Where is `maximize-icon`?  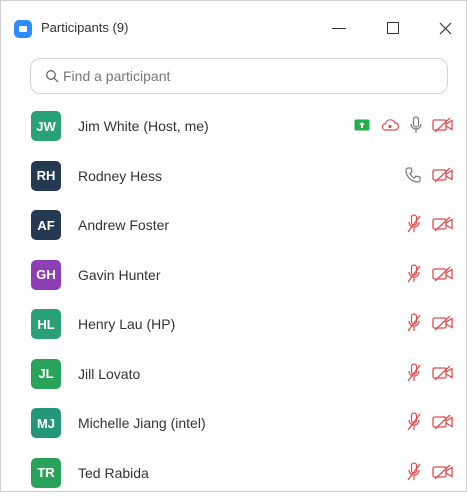
maximize-icon is located at coordinates (393, 28).